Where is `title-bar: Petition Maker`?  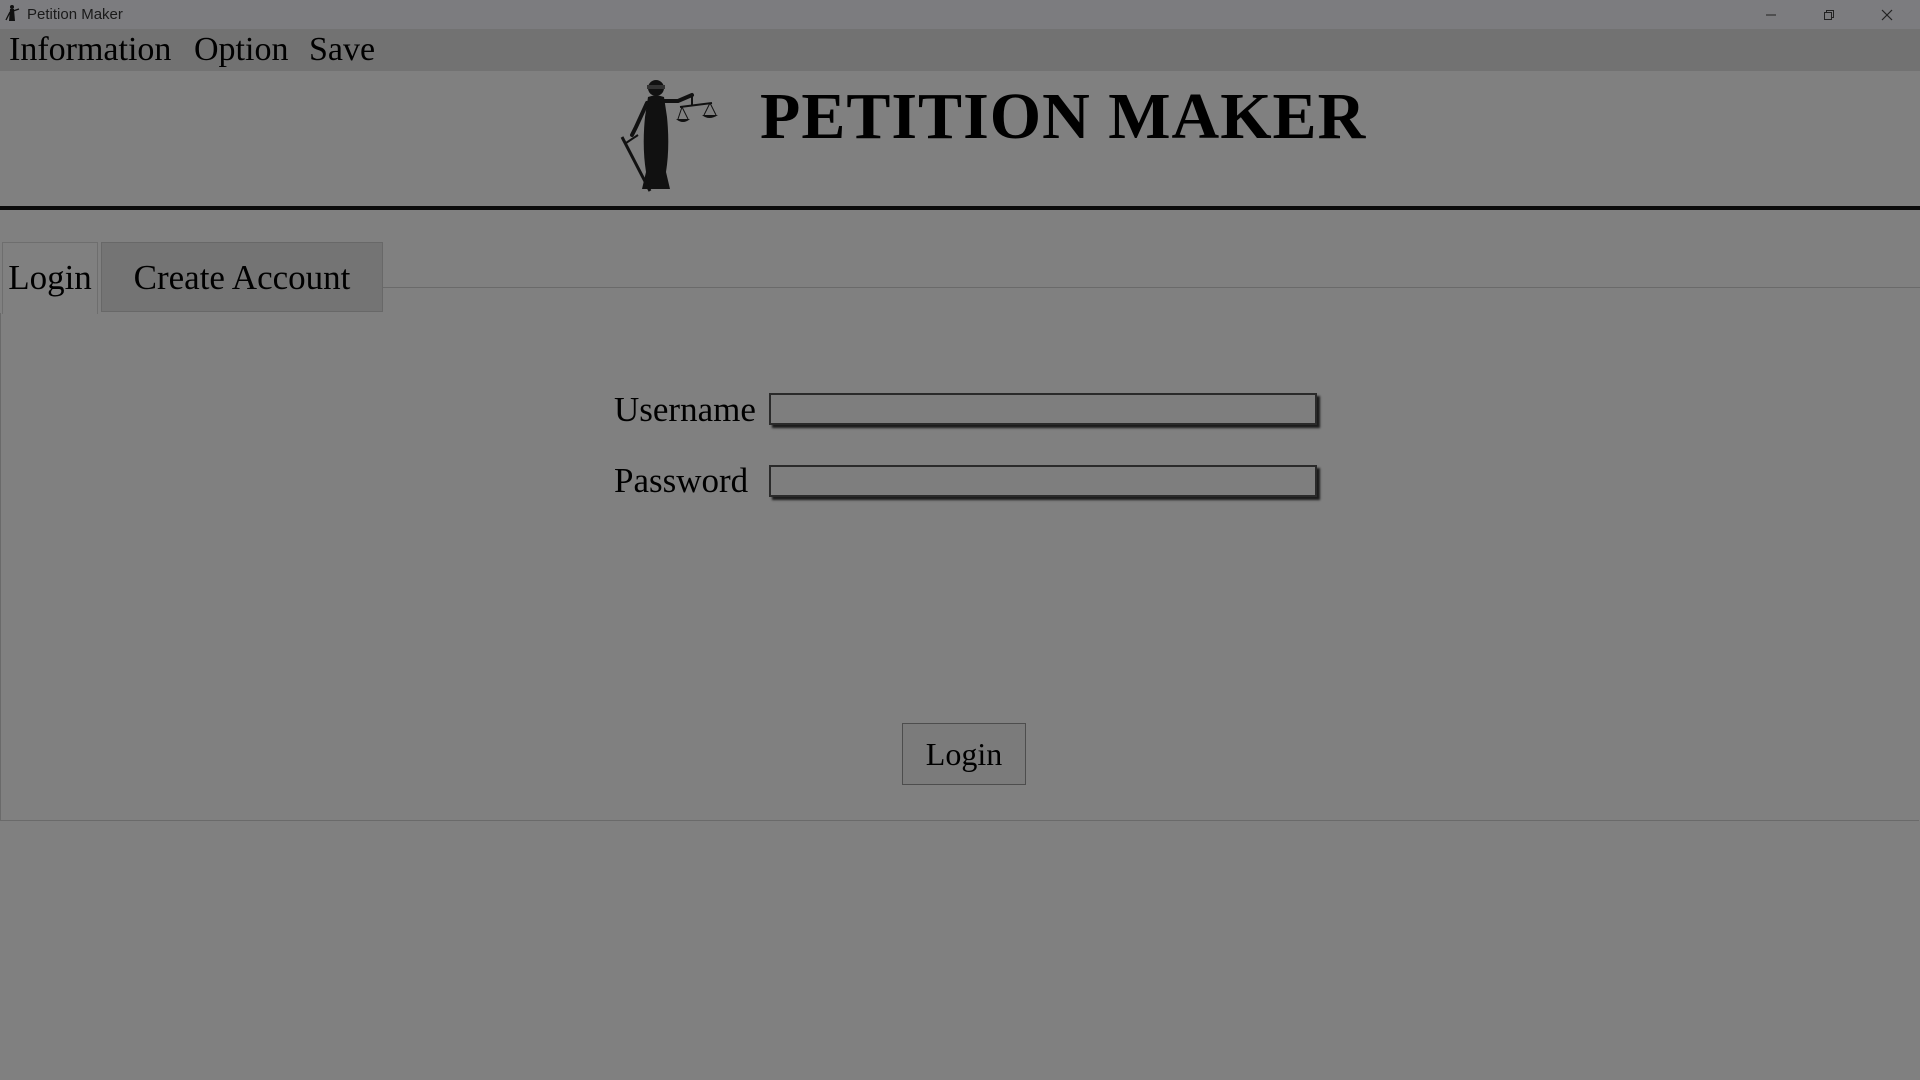
title-bar: Petition Maker is located at coordinates (960, 14).